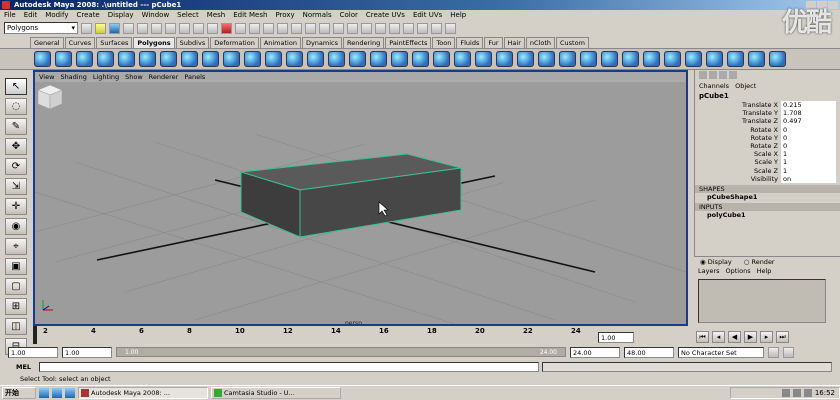  Describe the element at coordinates (87, 352) in the screenshot. I see `playback-start-field: 1.00` at that location.